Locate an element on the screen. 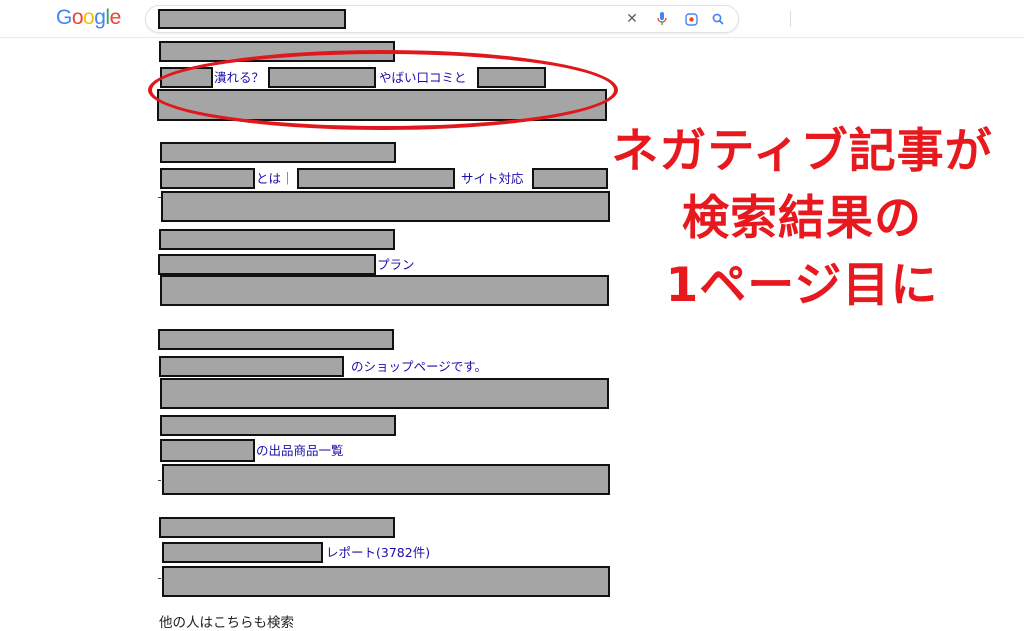  redacted-query is located at coordinates (252, 19).